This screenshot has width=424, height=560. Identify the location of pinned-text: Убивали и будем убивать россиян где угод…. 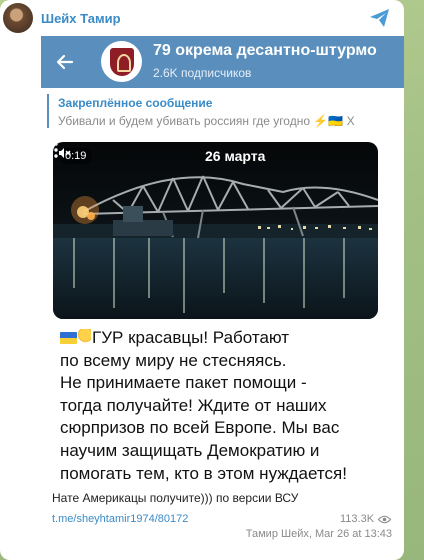
(206, 121).